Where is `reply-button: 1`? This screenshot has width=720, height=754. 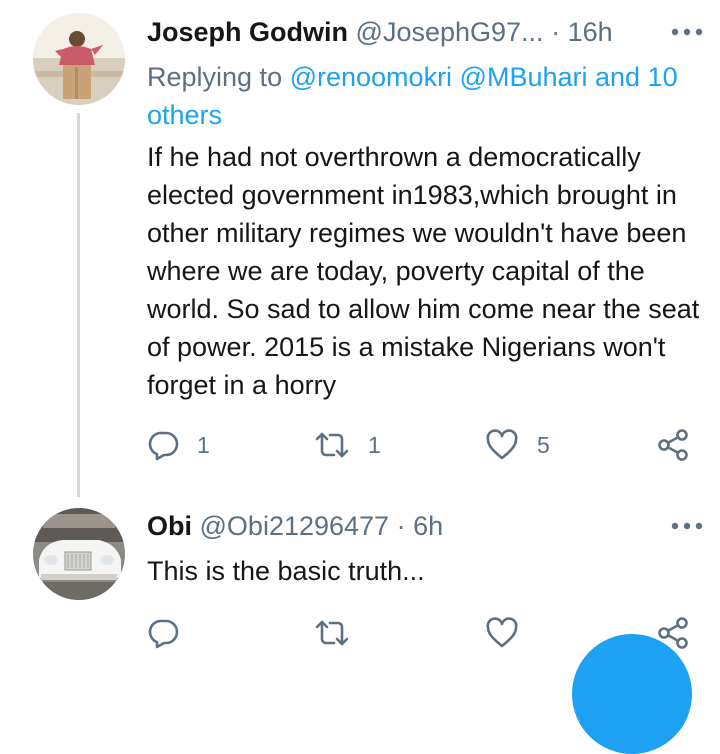
reply-button: 1 is located at coordinates (178, 445).